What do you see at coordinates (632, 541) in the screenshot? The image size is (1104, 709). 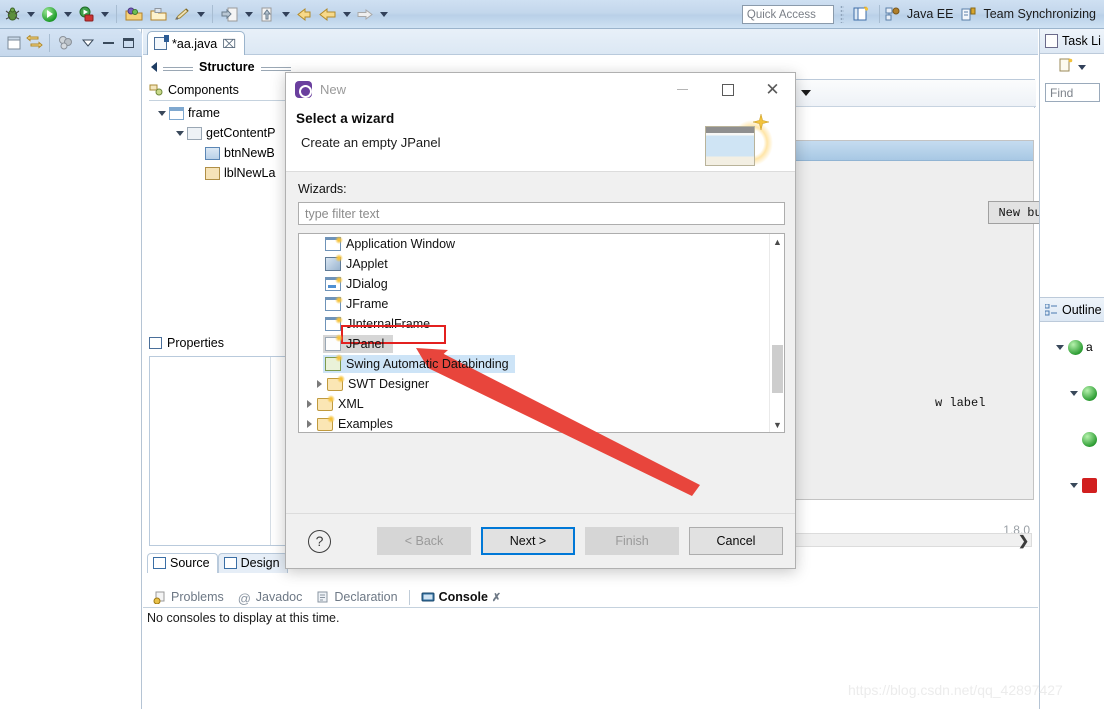 I see `finish-button: Finish` at bounding box center [632, 541].